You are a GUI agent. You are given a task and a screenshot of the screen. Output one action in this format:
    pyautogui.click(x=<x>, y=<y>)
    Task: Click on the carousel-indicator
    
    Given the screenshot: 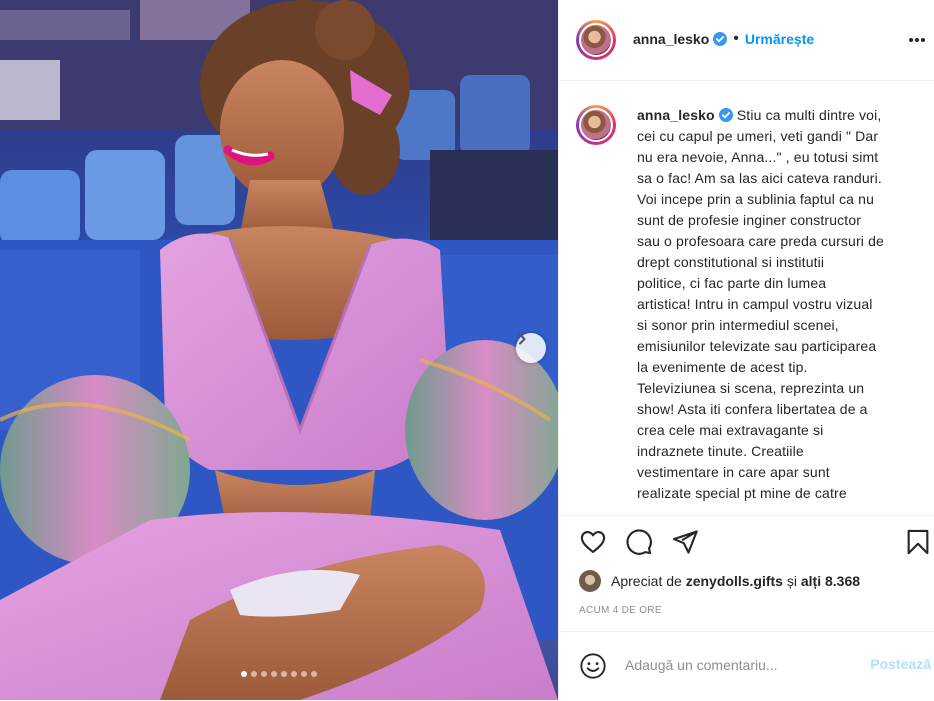 What is the action you would take?
    pyautogui.click(x=279, y=674)
    